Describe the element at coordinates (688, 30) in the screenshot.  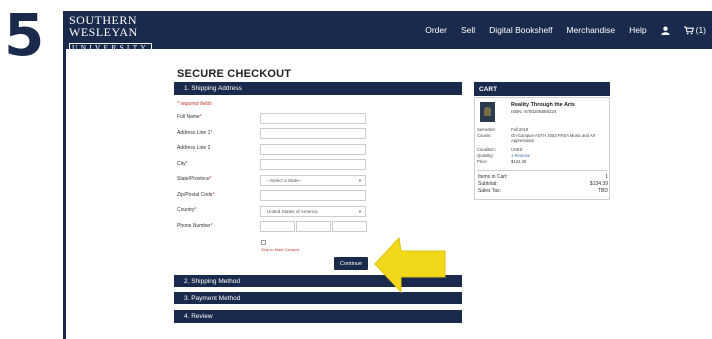
I see `cart-icon` at that location.